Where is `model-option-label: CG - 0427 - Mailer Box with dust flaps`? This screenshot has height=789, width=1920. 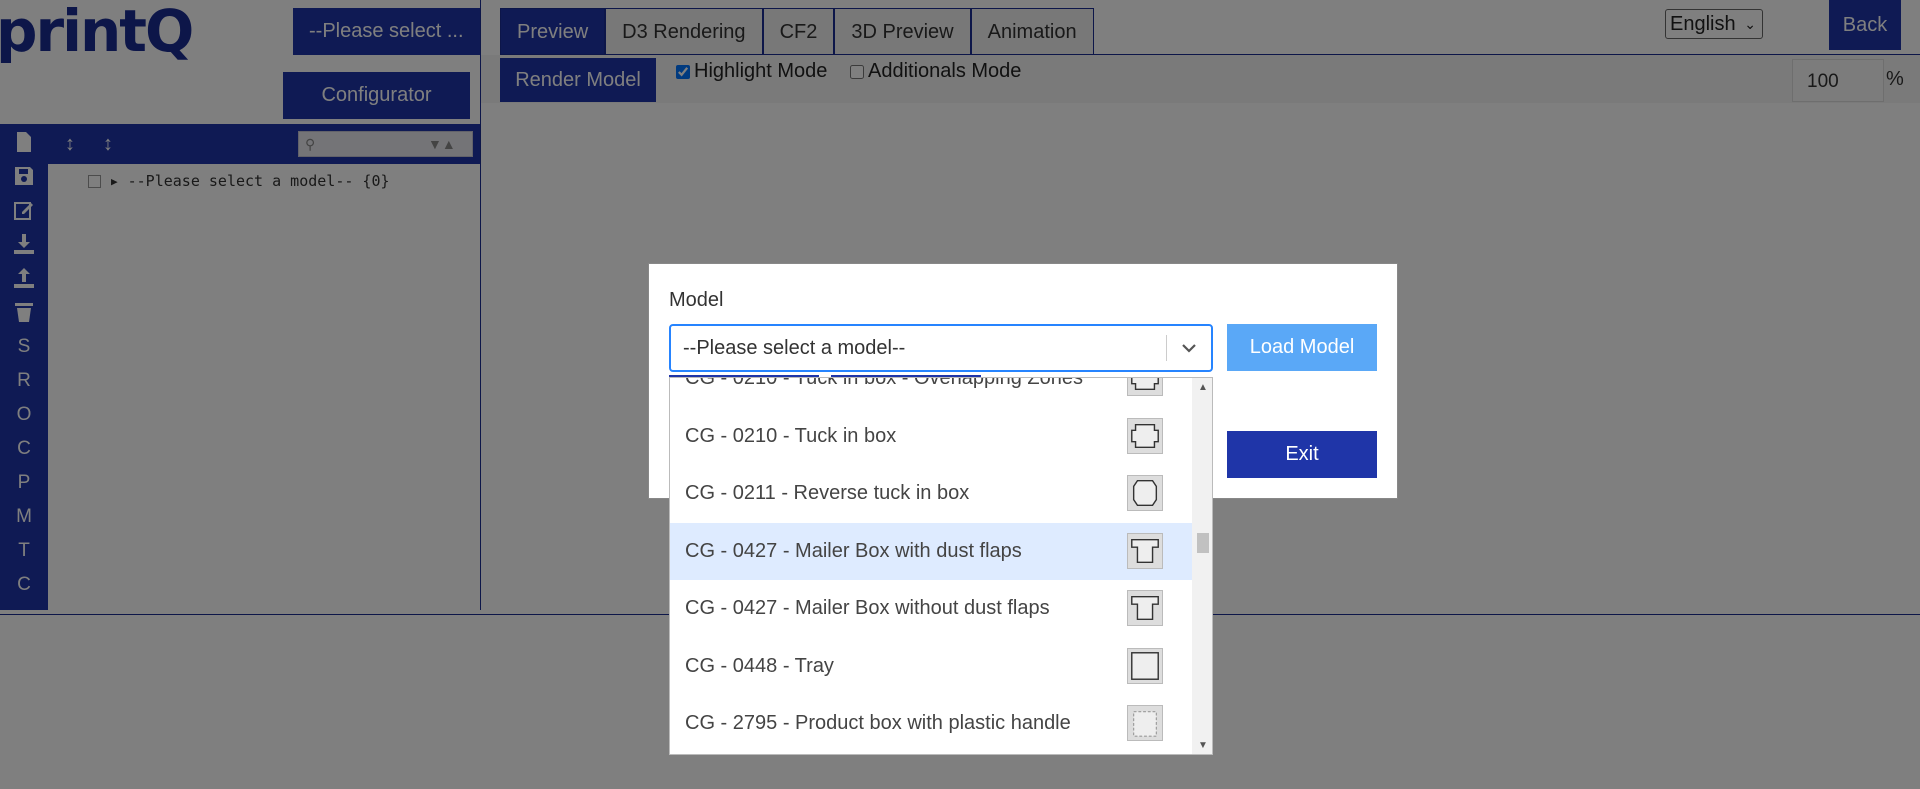 model-option-label: CG - 0427 - Mailer Box with dust flaps is located at coordinates (853, 550).